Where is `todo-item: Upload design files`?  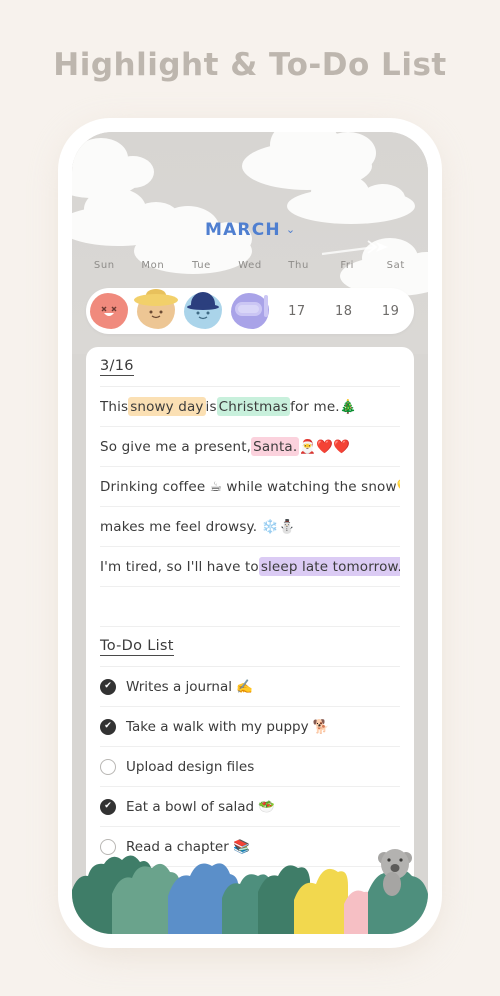
todo-item: Upload design files is located at coordinates (250, 767).